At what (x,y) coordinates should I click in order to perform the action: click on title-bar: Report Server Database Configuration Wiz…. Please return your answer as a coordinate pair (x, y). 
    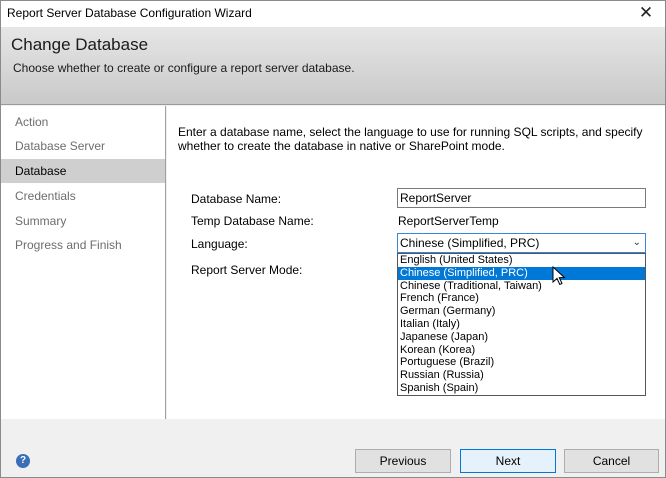
    Looking at the image, I should click on (333, 14).